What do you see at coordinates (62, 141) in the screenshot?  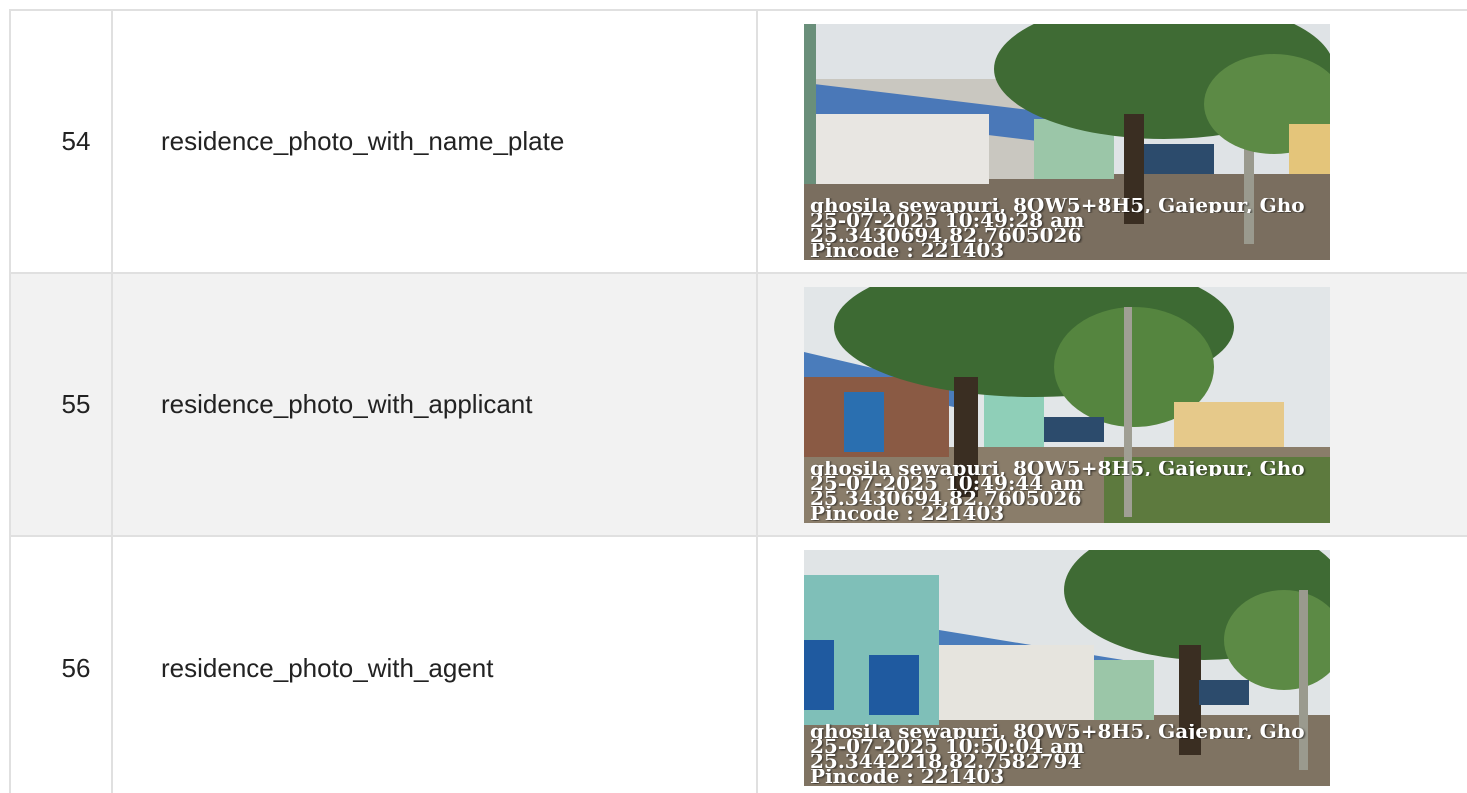 I see `row-index: 54` at bounding box center [62, 141].